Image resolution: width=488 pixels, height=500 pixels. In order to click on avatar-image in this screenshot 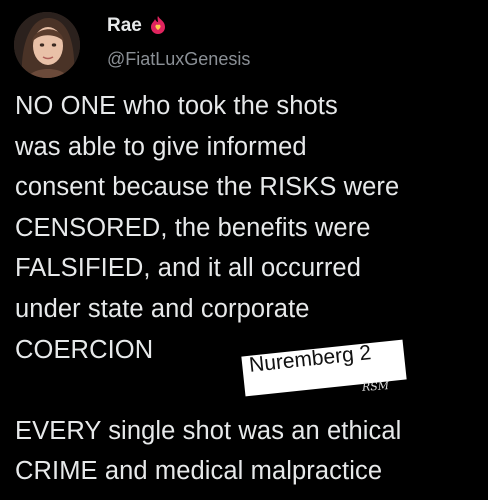, I will do `click(47, 45)`.